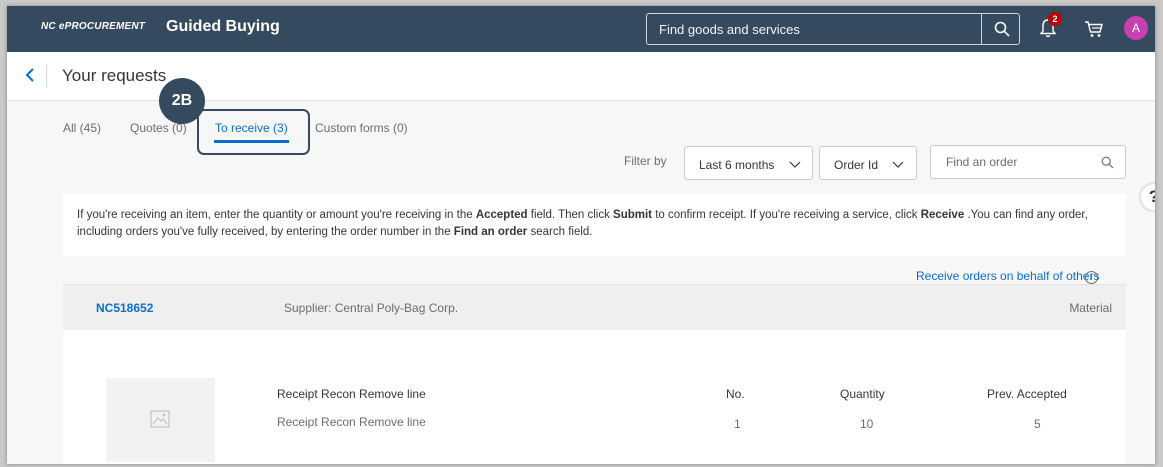  Describe the element at coordinates (1012, 162) in the screenshot. I see `find-order-input` at that location.